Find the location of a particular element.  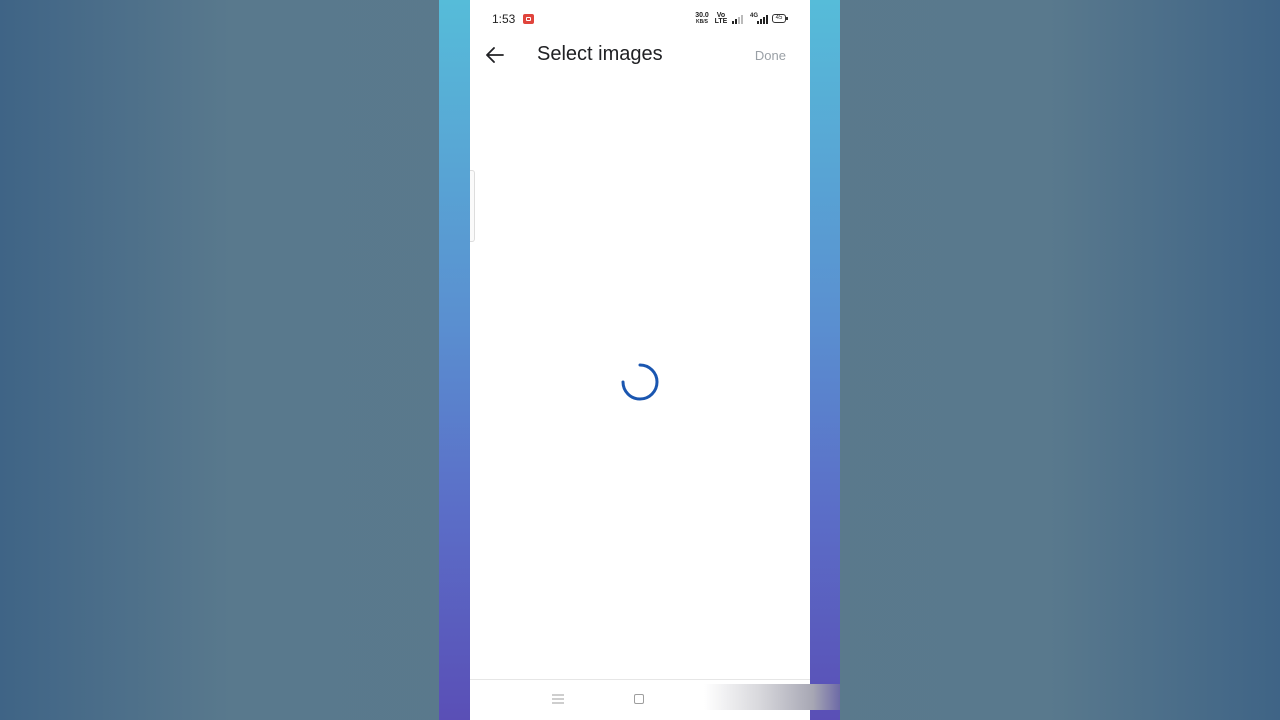

back-button is located at coordinates (495, 55).